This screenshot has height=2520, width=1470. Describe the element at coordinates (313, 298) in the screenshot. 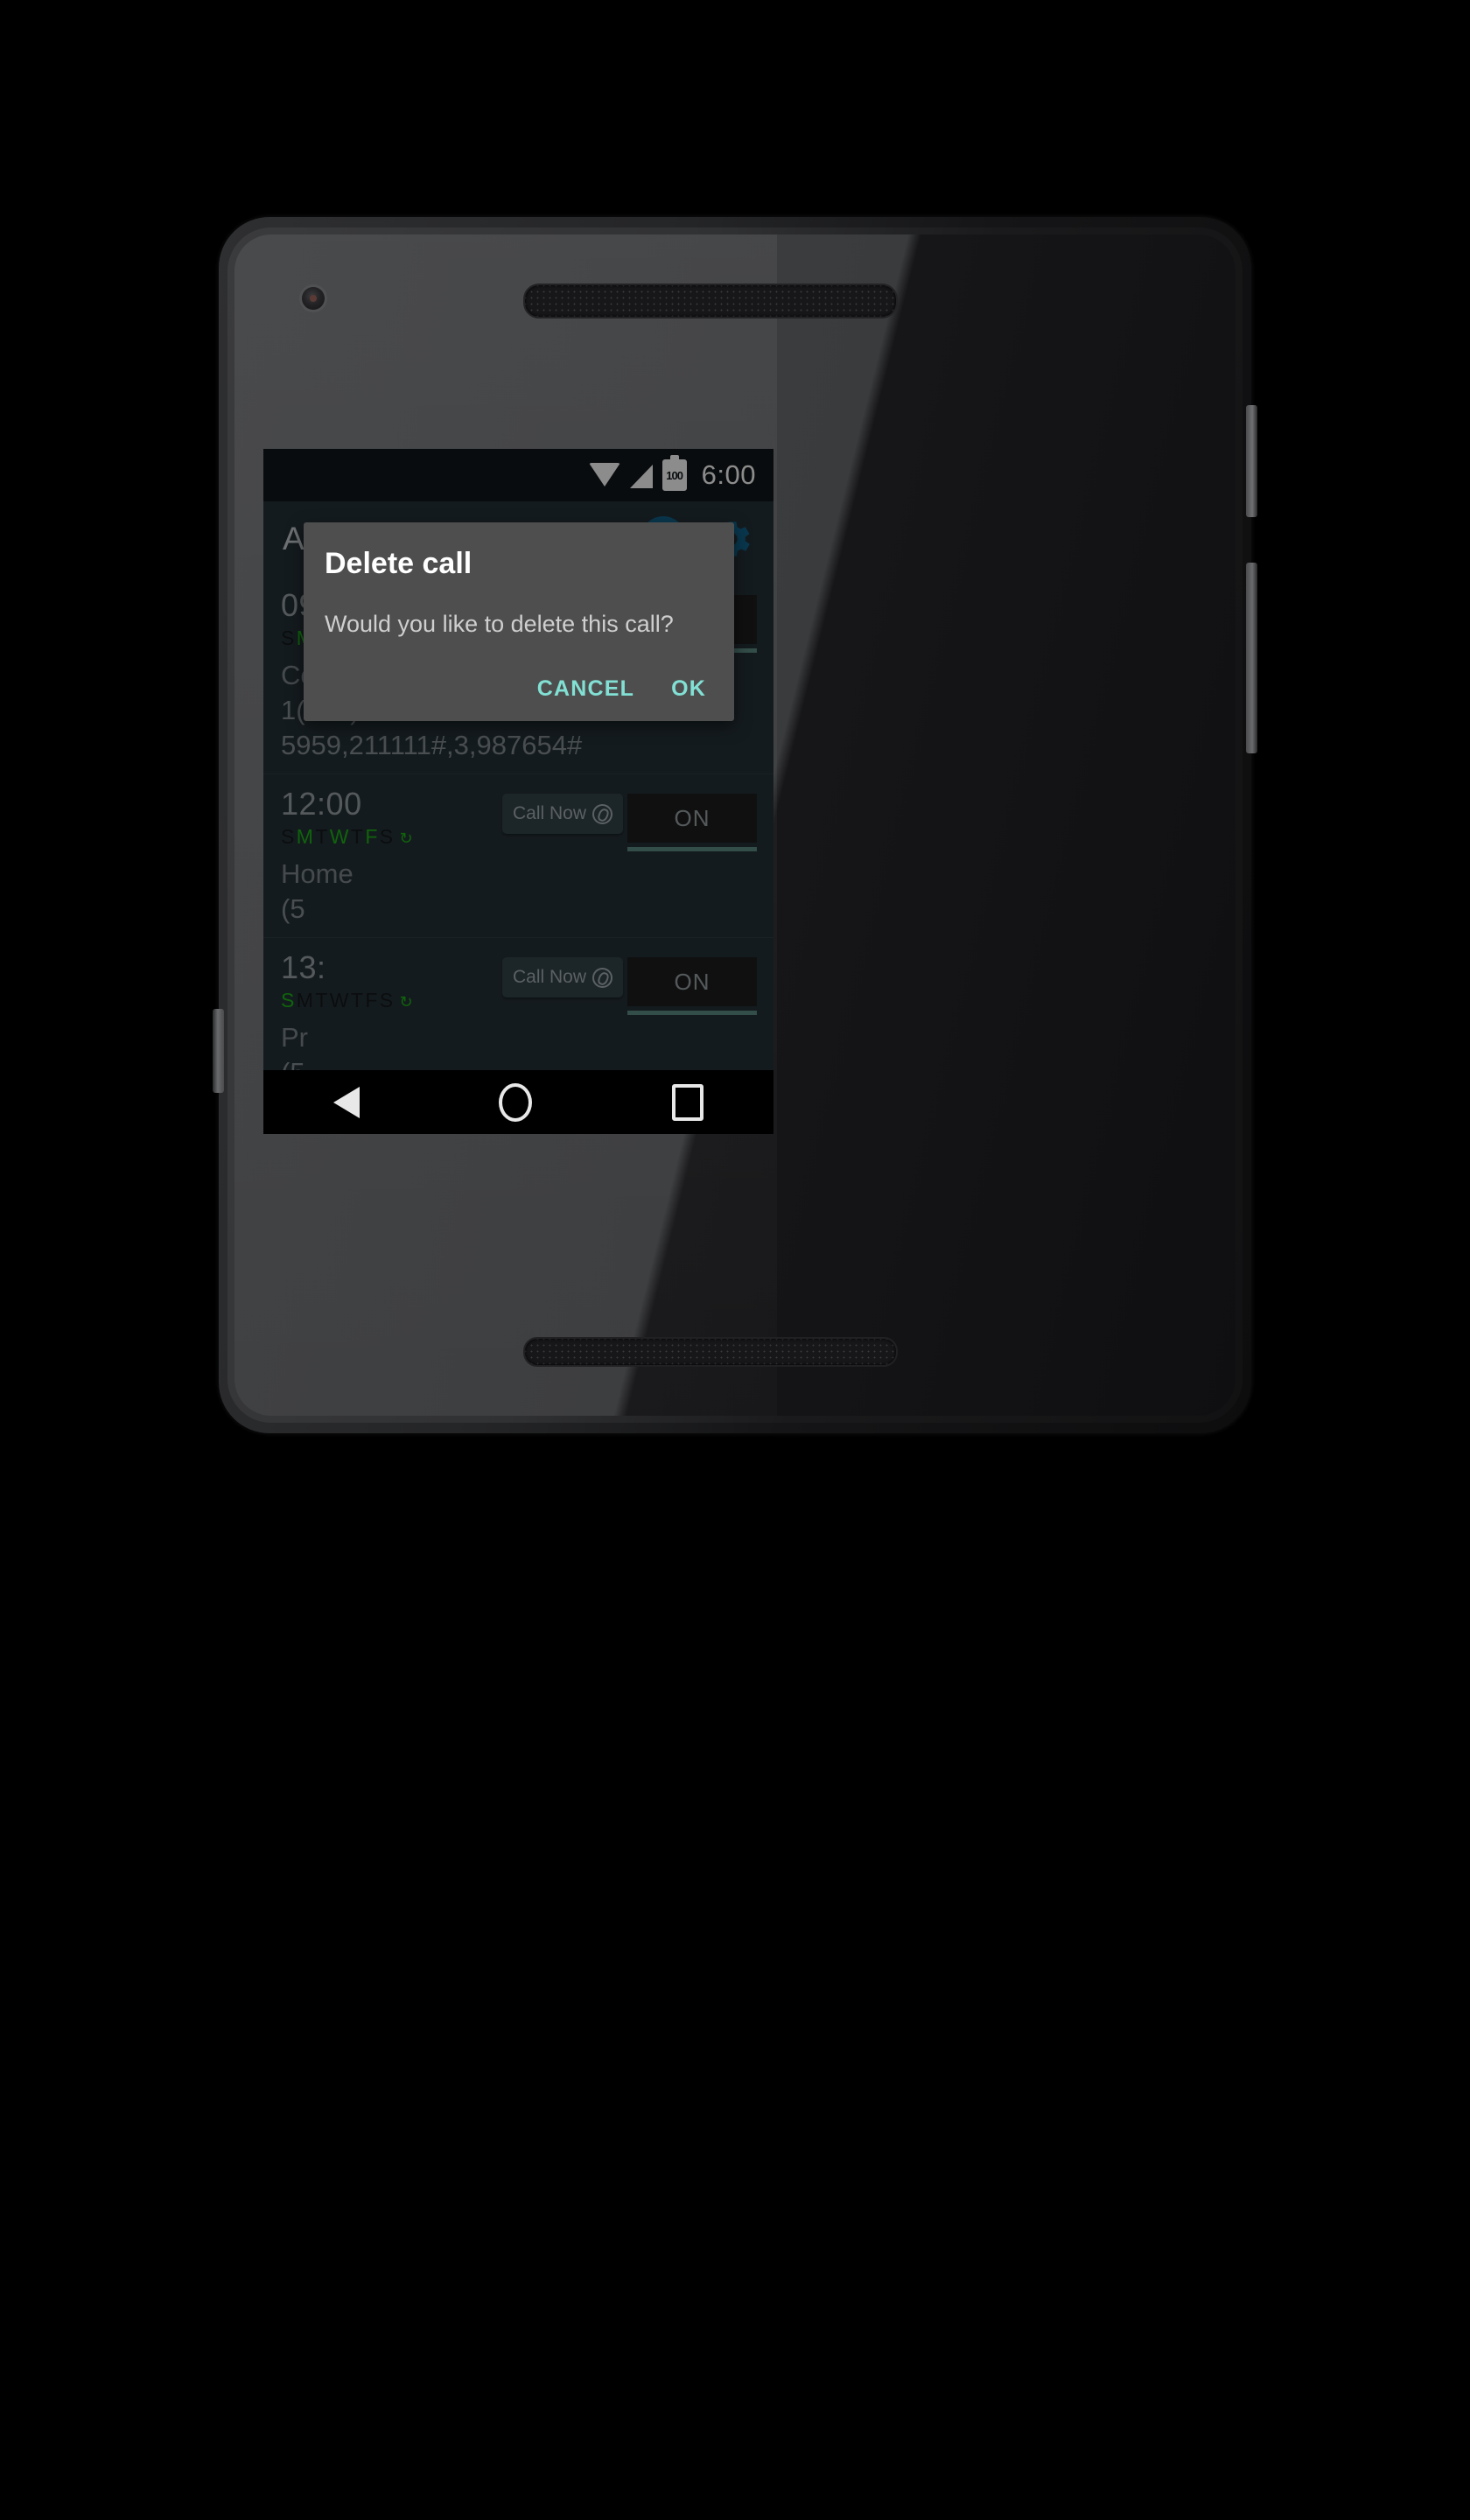

I see `camera-icon` at that location.